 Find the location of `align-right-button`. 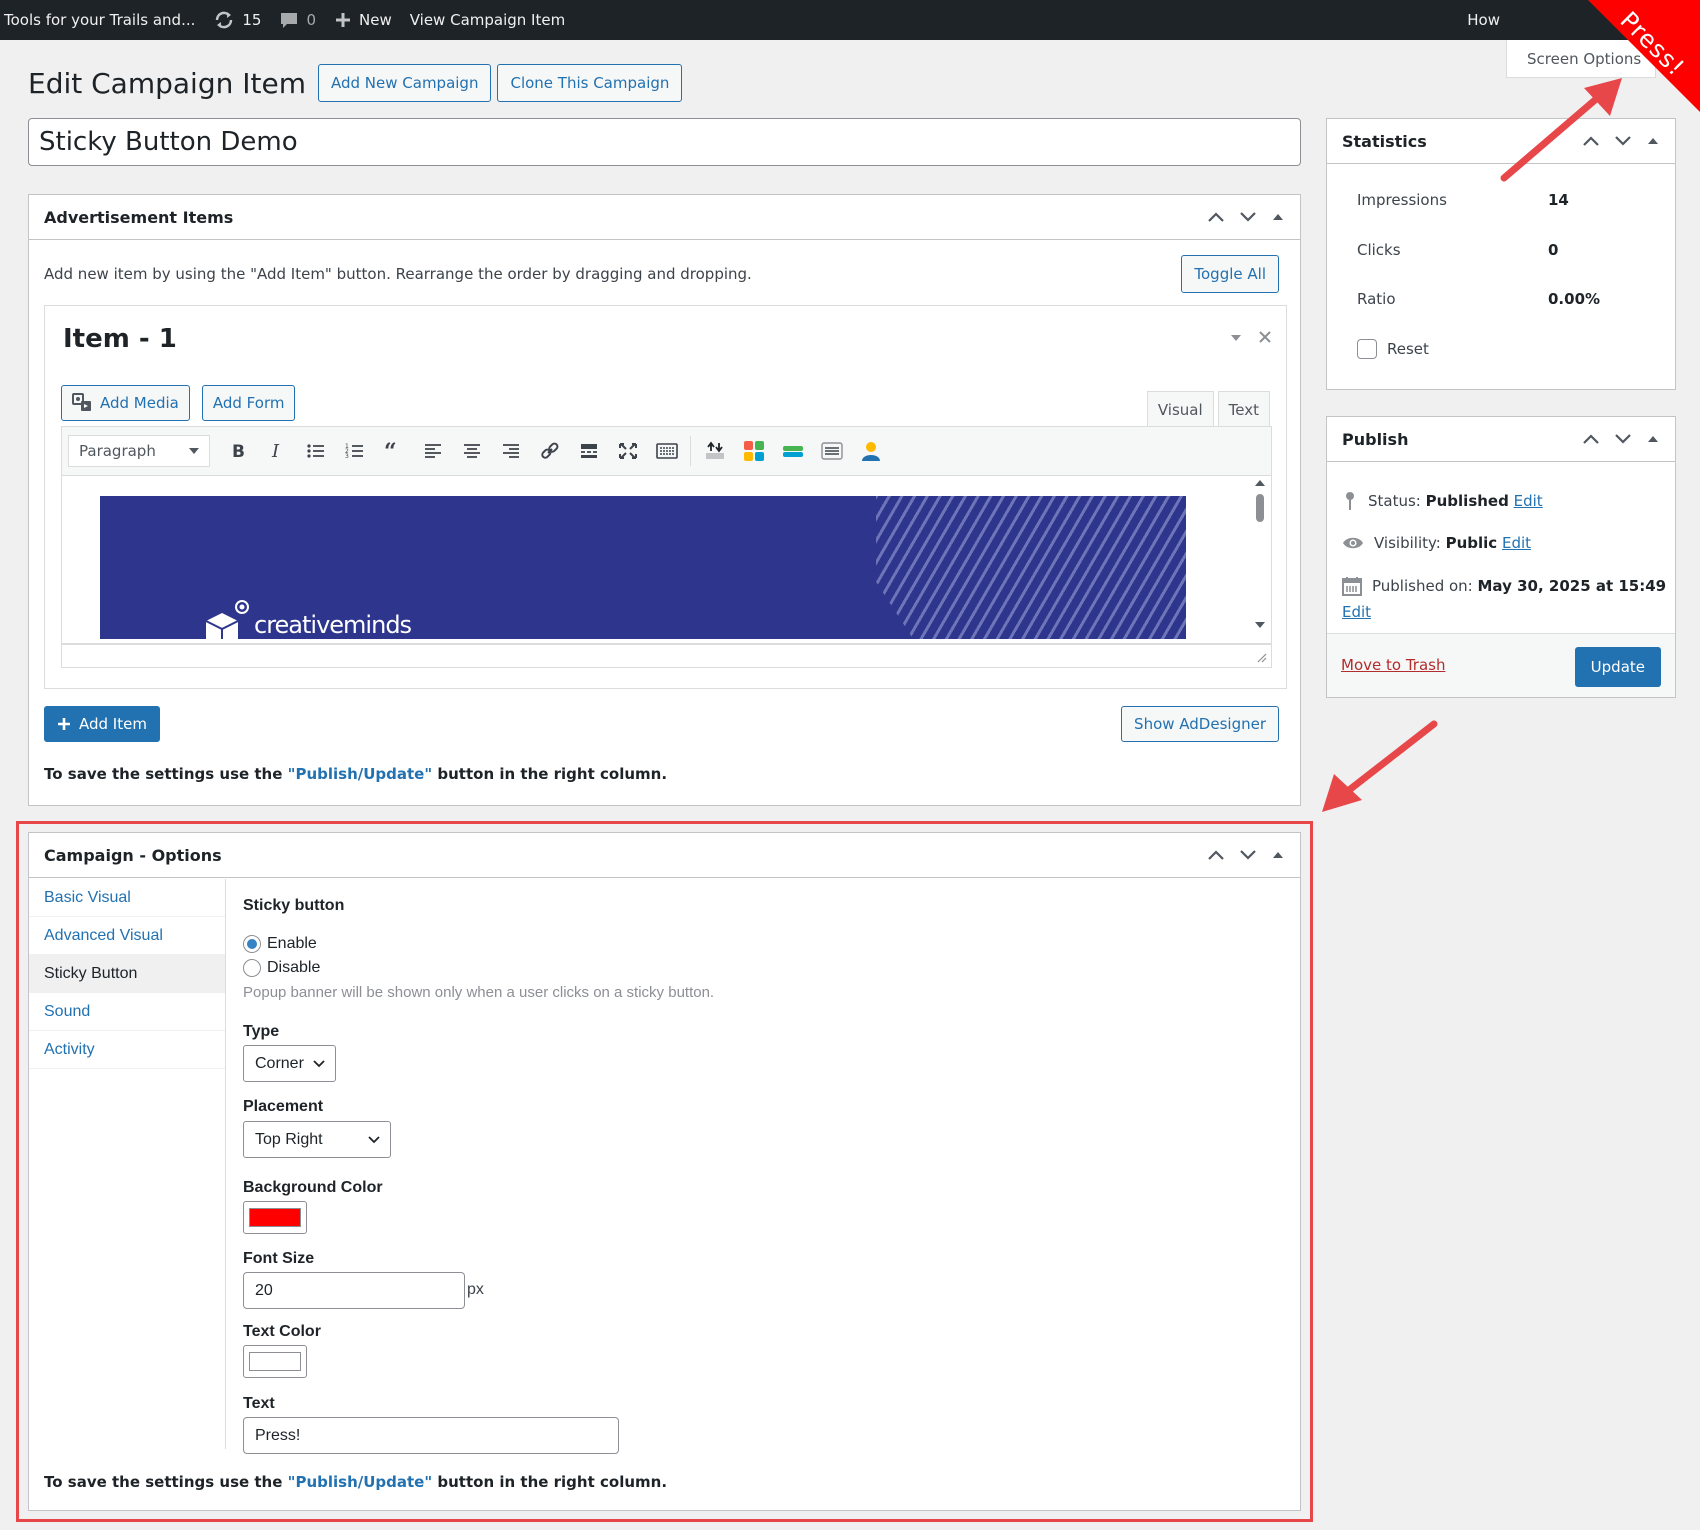

align-right-button is located at coordinates (510, 451).